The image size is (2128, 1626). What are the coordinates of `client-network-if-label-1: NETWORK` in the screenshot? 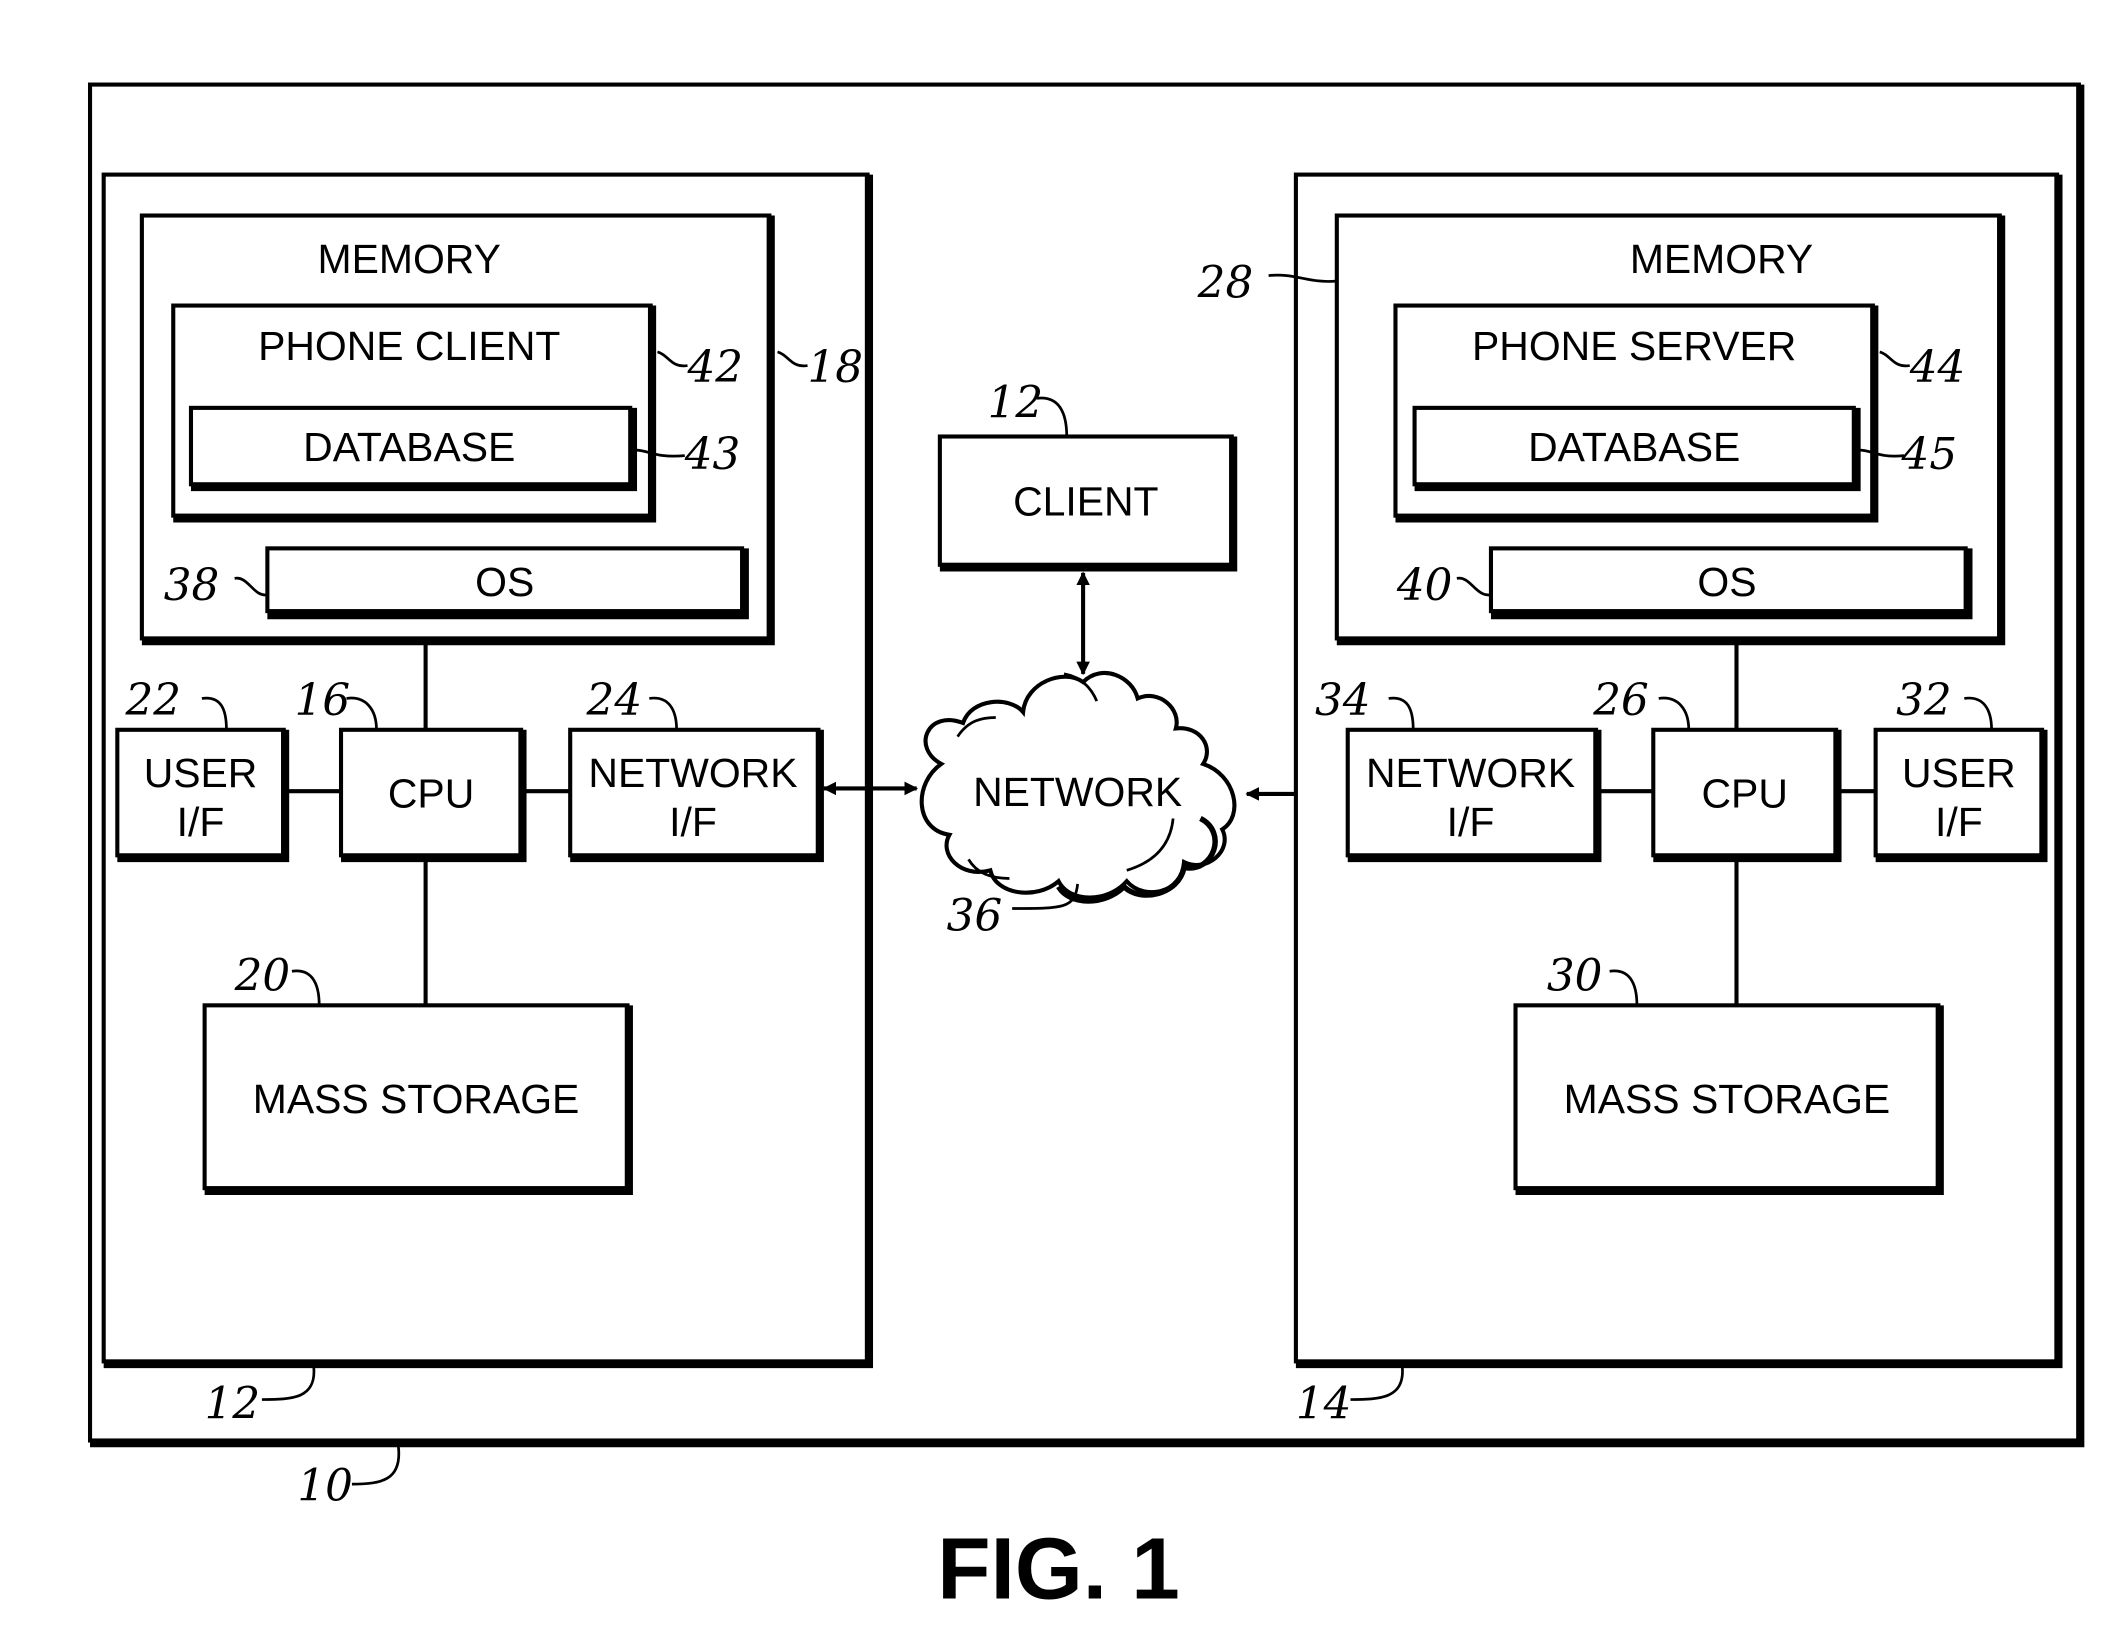 It's located at (692, 773).